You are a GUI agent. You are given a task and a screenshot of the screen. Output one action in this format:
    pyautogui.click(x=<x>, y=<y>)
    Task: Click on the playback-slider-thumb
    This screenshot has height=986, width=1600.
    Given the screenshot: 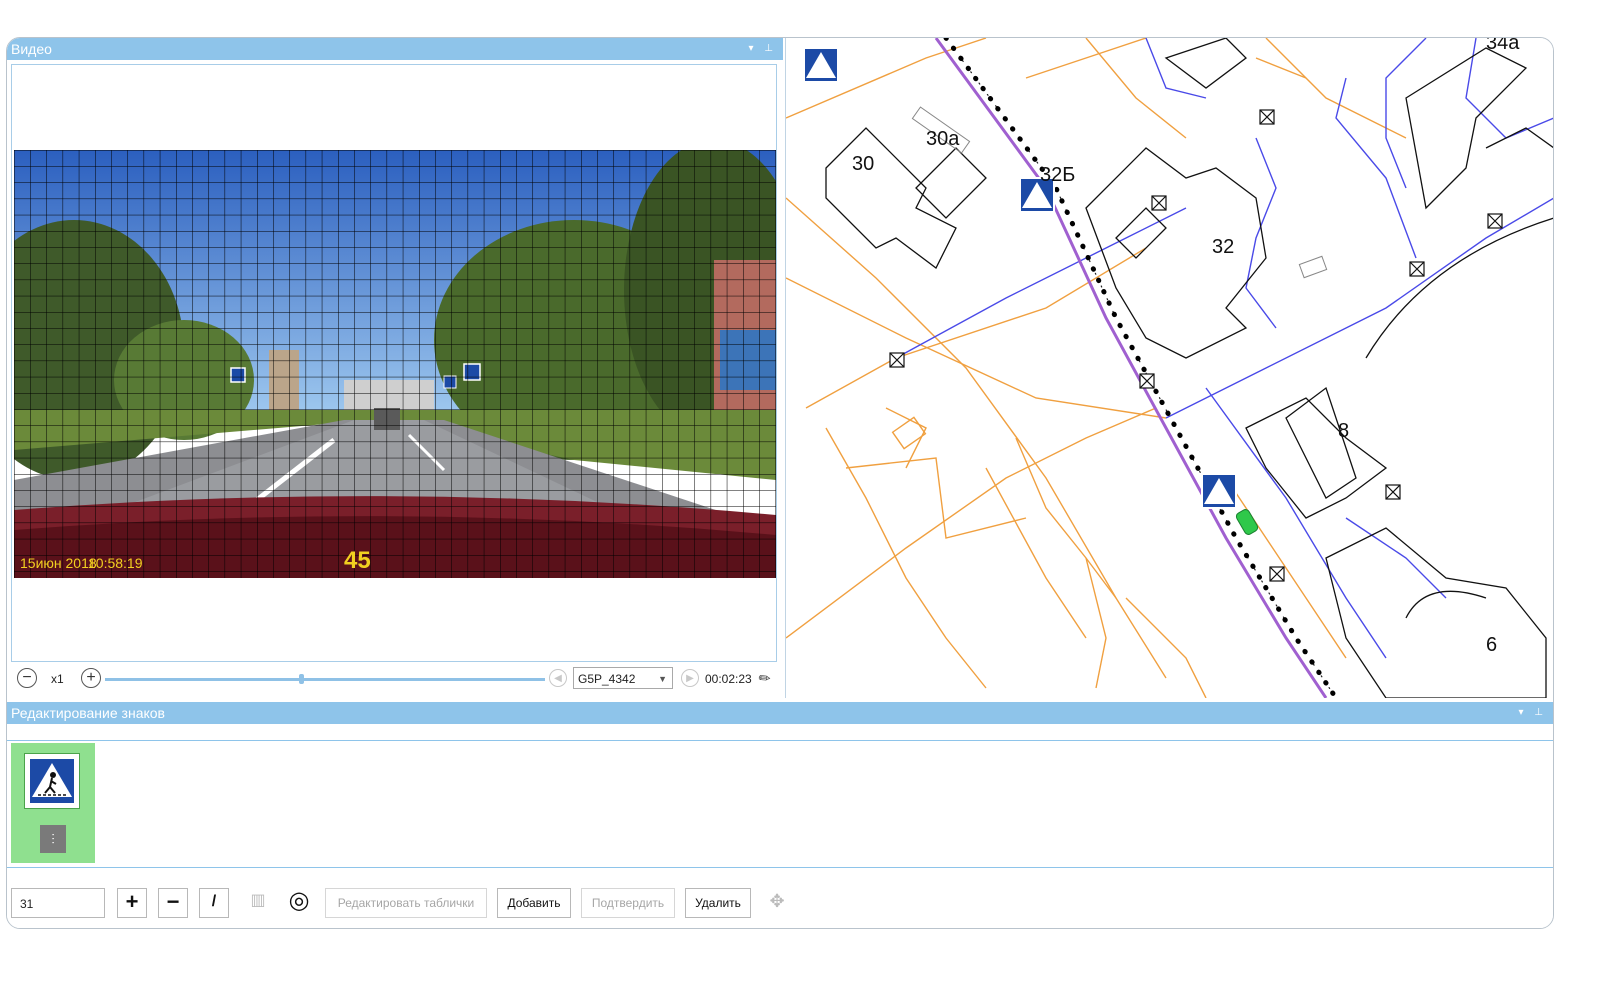 What is the action you would take?
    pyautogui.click(x=301, y=679)
    